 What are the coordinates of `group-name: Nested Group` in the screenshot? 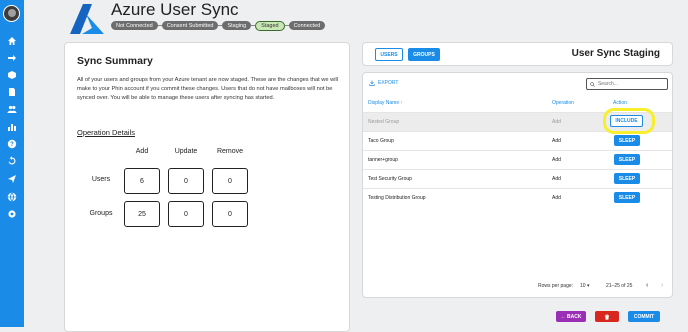 It's located at (384, 122).